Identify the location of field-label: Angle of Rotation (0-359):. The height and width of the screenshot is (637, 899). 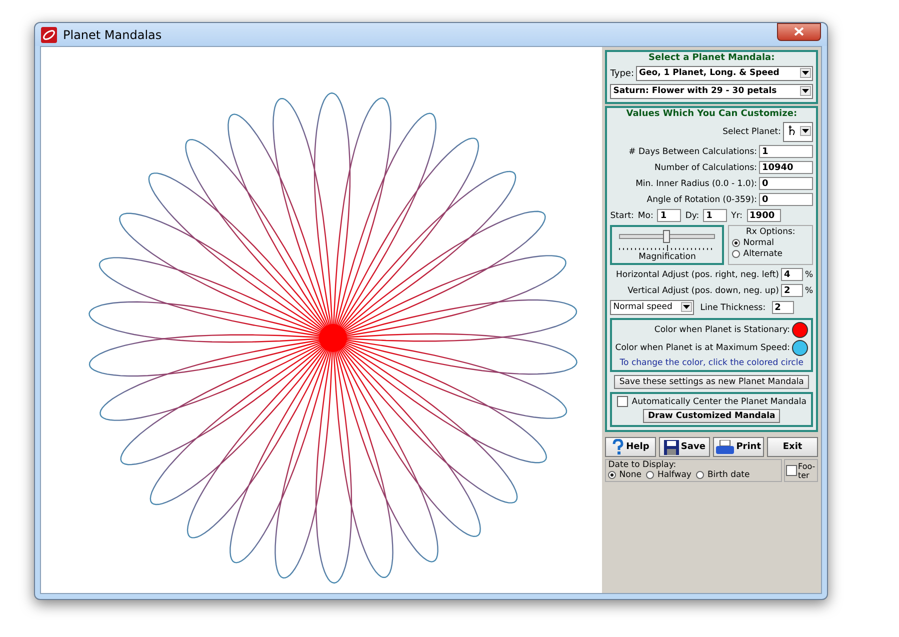
(701, 199).